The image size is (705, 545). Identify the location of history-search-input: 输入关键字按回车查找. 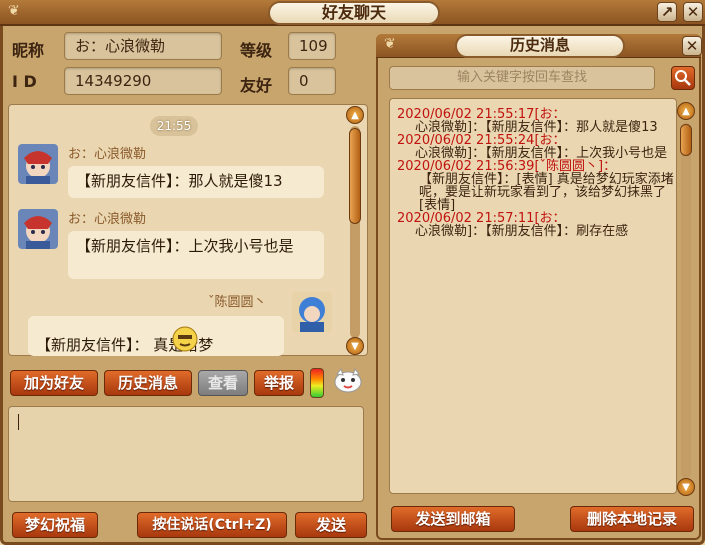
(522, 78).